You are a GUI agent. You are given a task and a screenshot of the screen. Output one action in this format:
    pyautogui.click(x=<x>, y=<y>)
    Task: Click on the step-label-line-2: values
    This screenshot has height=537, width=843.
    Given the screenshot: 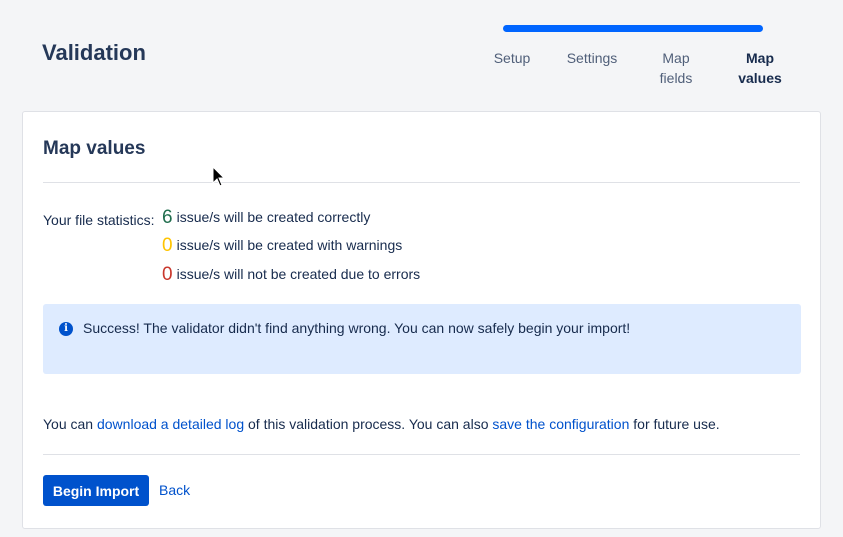 What is the action you would take?
    pyautogui.click(x=760, y=78)
    